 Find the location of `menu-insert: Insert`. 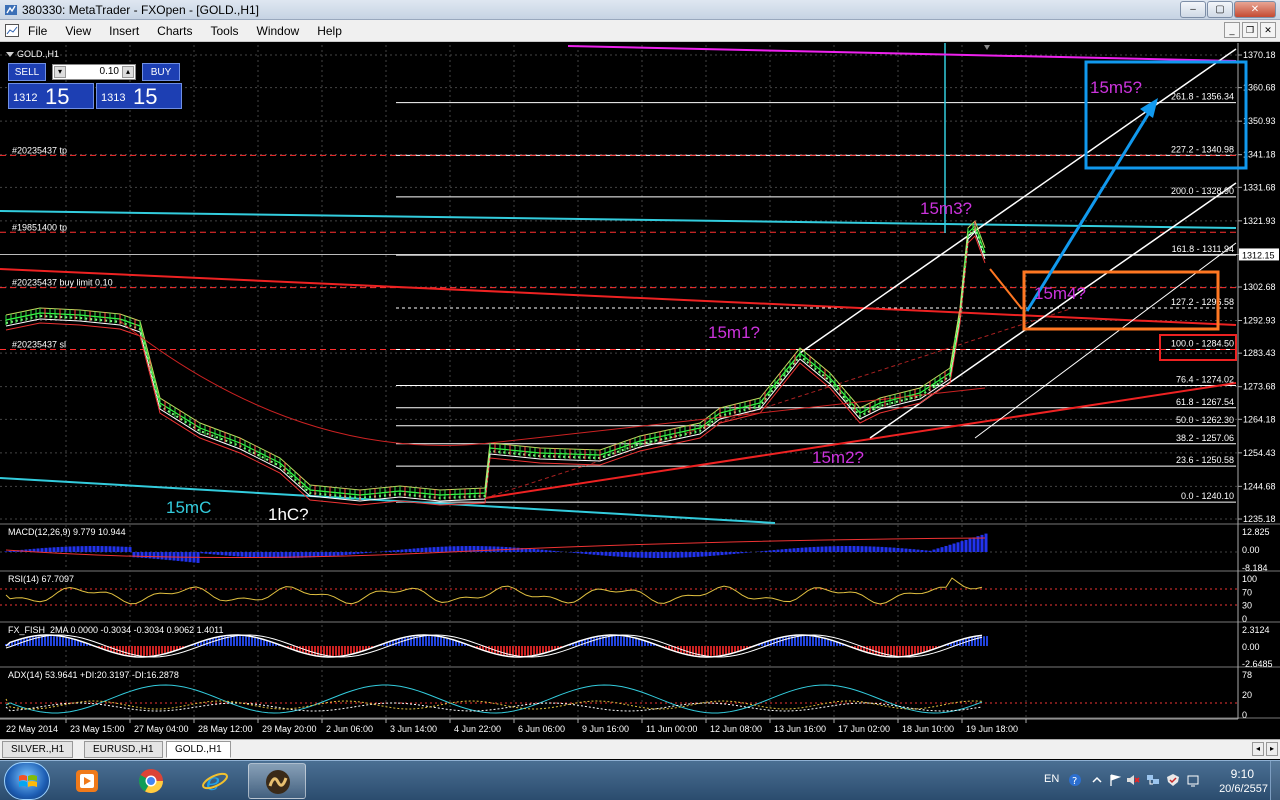

menu-insert: Insert is located at coordinates (128, 31).